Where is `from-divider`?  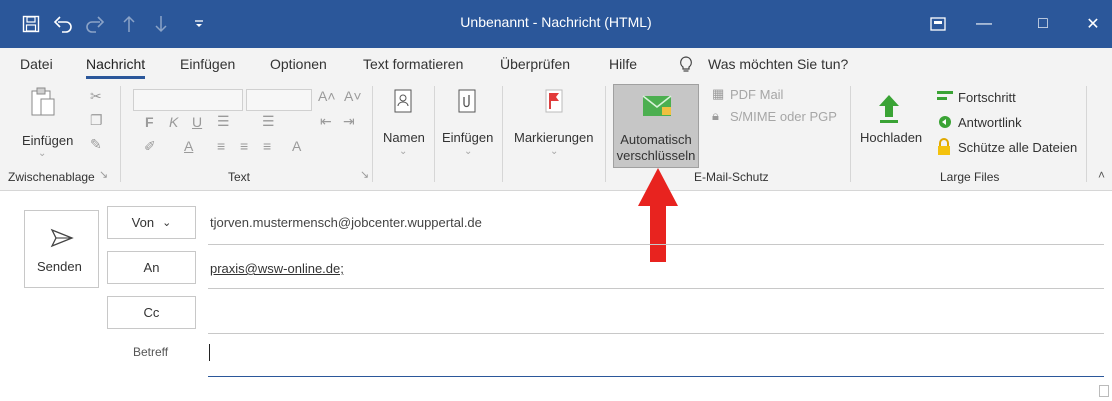
from-divider is located at coordinates (656, 244).